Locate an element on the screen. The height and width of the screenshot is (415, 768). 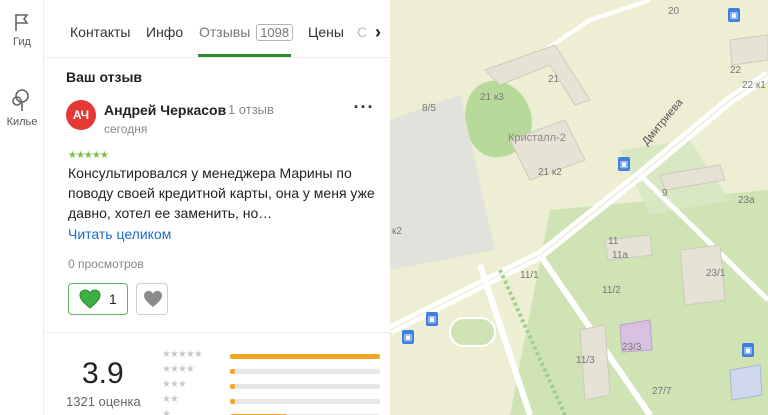
tab-info: Инфо is located at coordinates (164, 32).